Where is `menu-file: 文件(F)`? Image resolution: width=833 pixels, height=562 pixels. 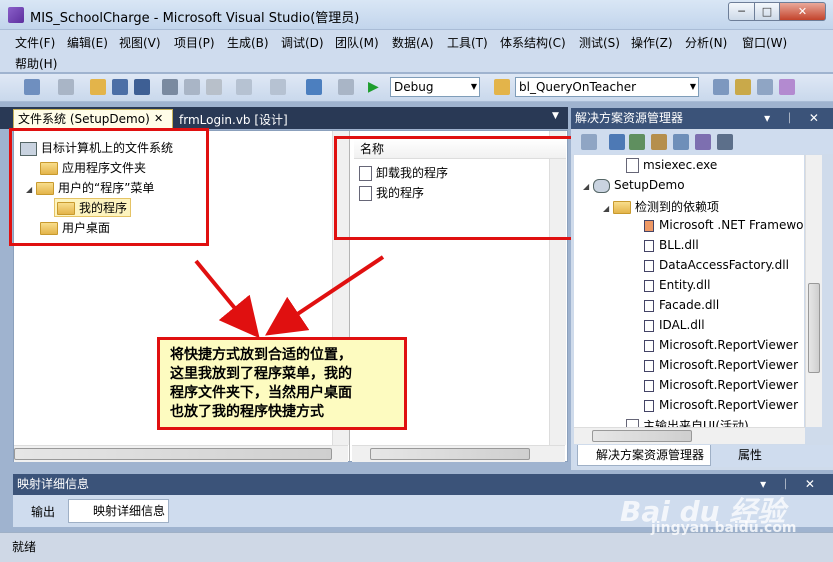 menu-file: 文件(F) is located at coordinates (35, 42).